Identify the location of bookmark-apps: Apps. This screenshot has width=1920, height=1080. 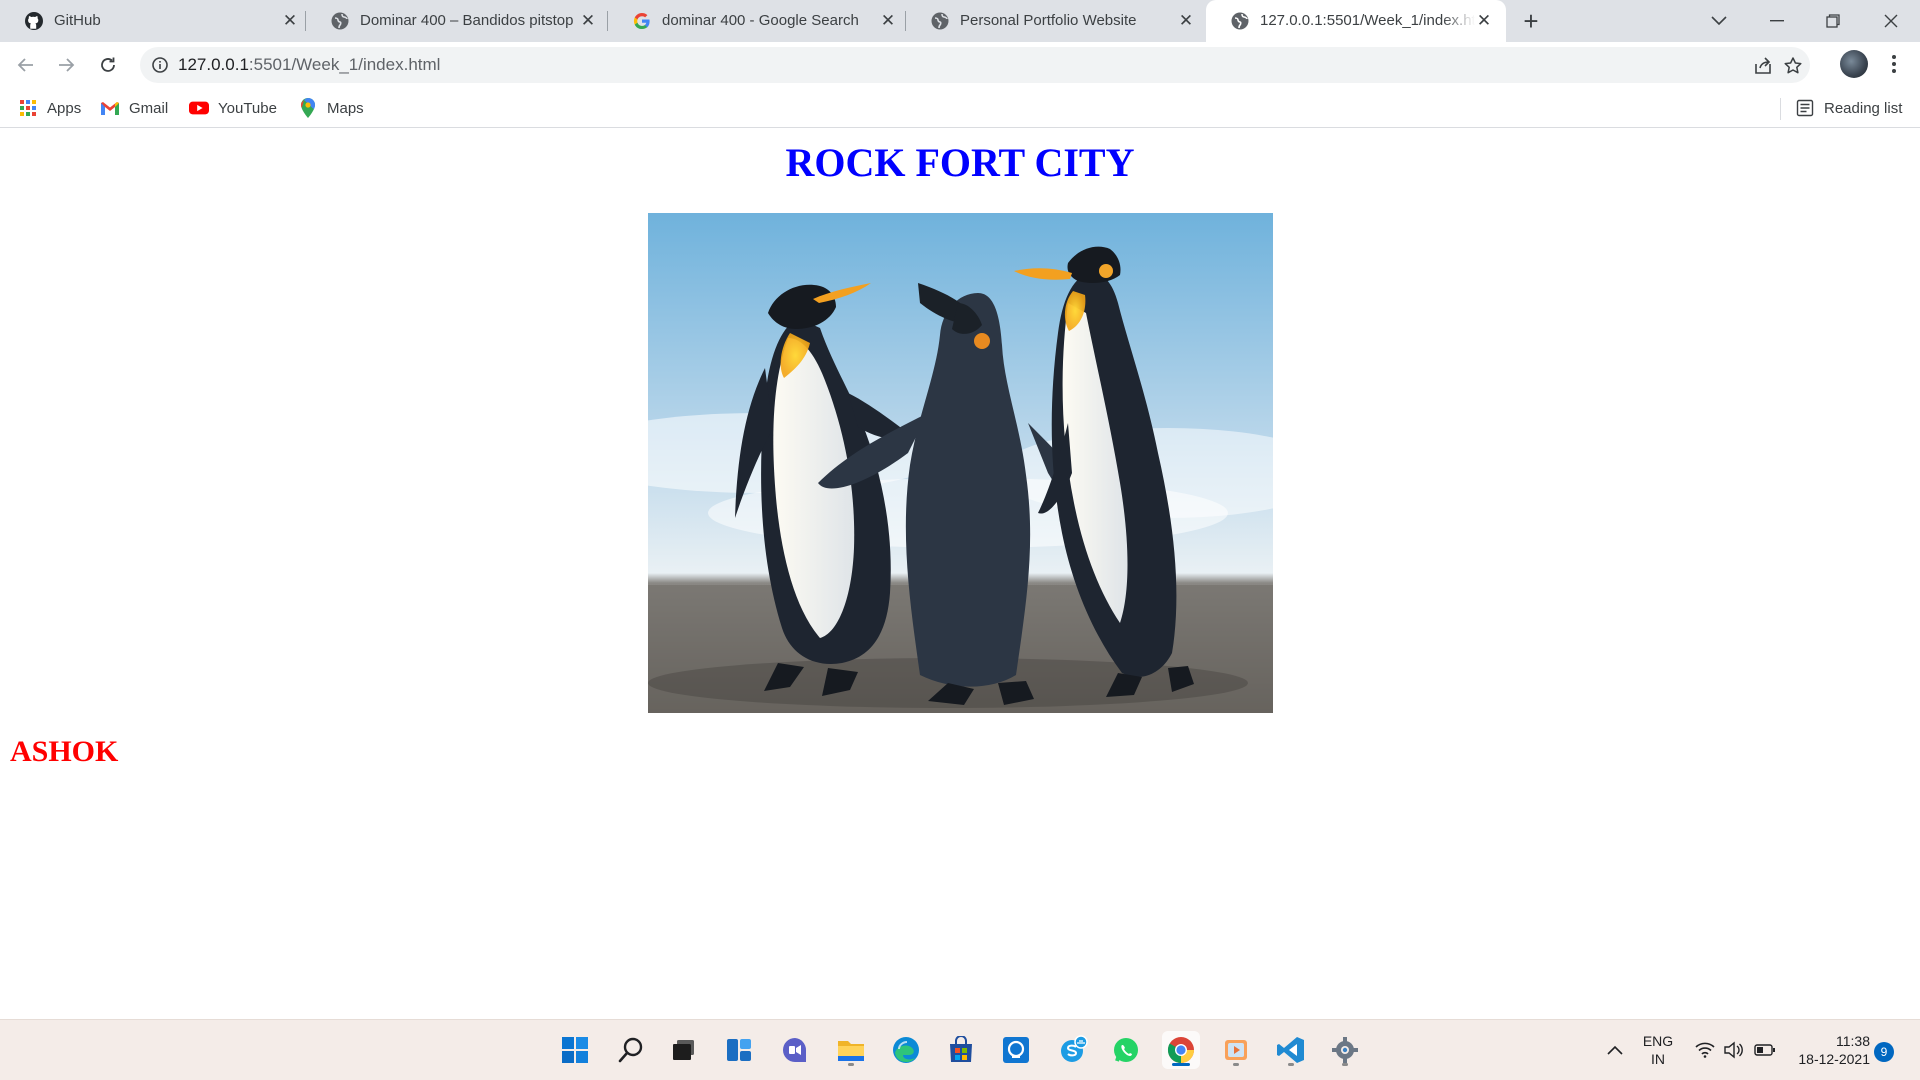
(49, 108).